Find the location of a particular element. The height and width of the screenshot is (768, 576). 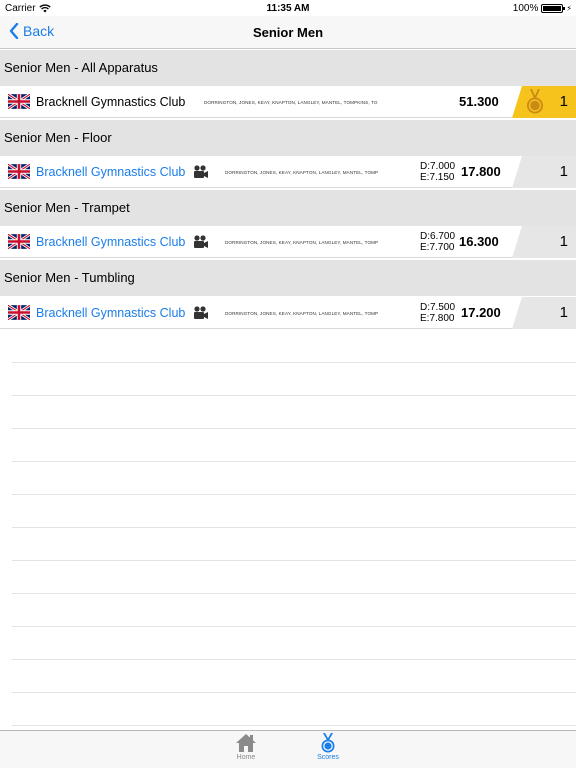

section-header-all-apparatus: Senior Men - All Apparatus is located at coordinates (288, 68).